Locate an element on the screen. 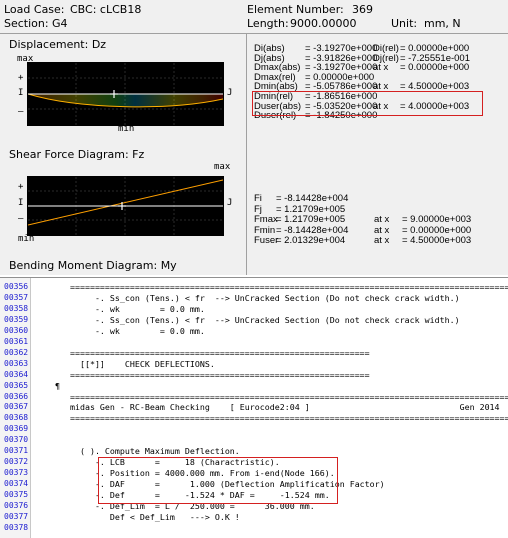 The height and width of the screenshot is (538, 508). line-number: 00369 is located at coordinates (16, 429).